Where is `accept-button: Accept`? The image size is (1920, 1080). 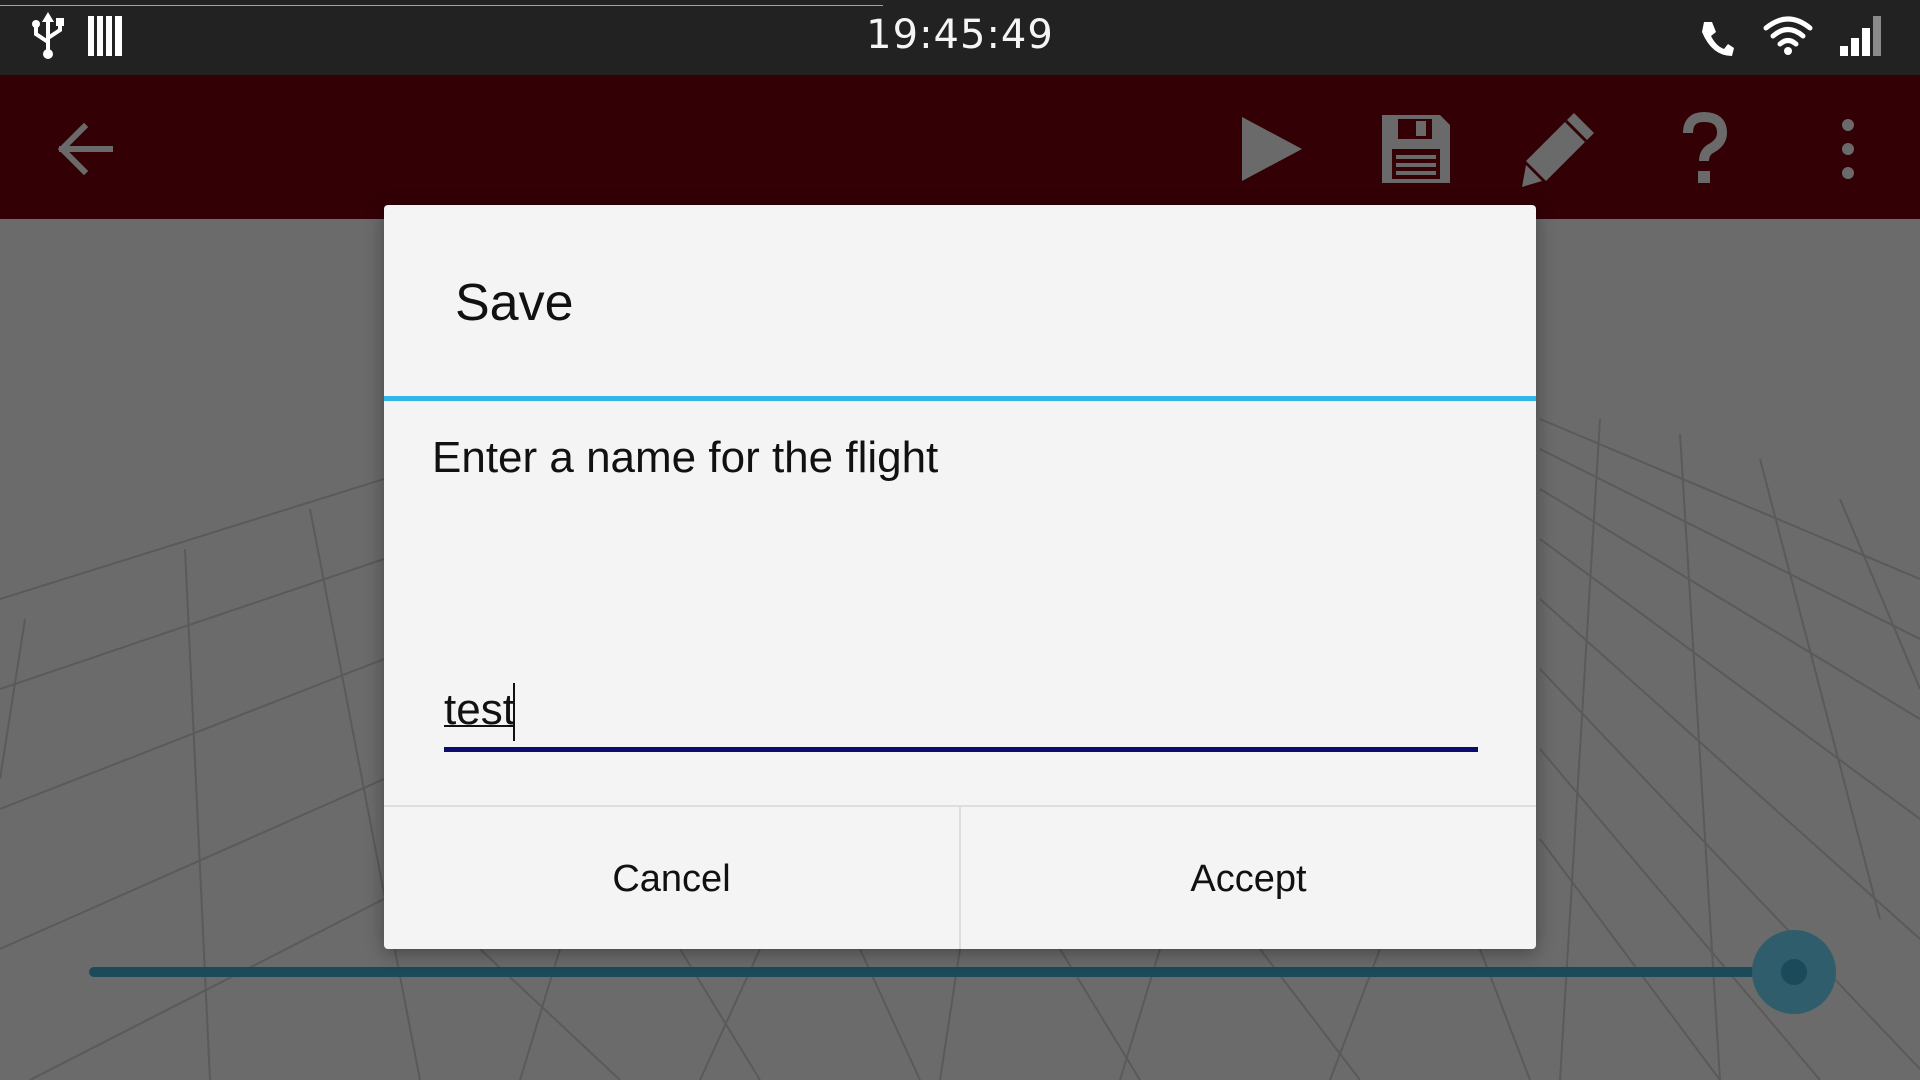
accept-button: Accept is located at coordinates (1248, 878).